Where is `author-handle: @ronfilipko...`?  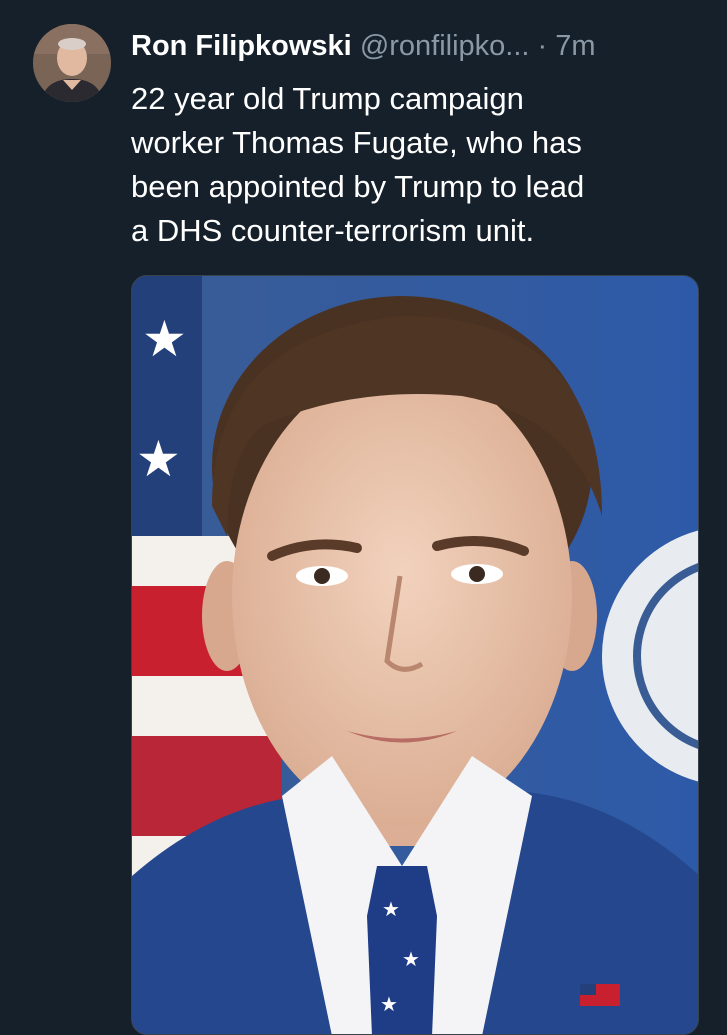
author-handle: @ronfilipko... is located at coordinates (445, 46).